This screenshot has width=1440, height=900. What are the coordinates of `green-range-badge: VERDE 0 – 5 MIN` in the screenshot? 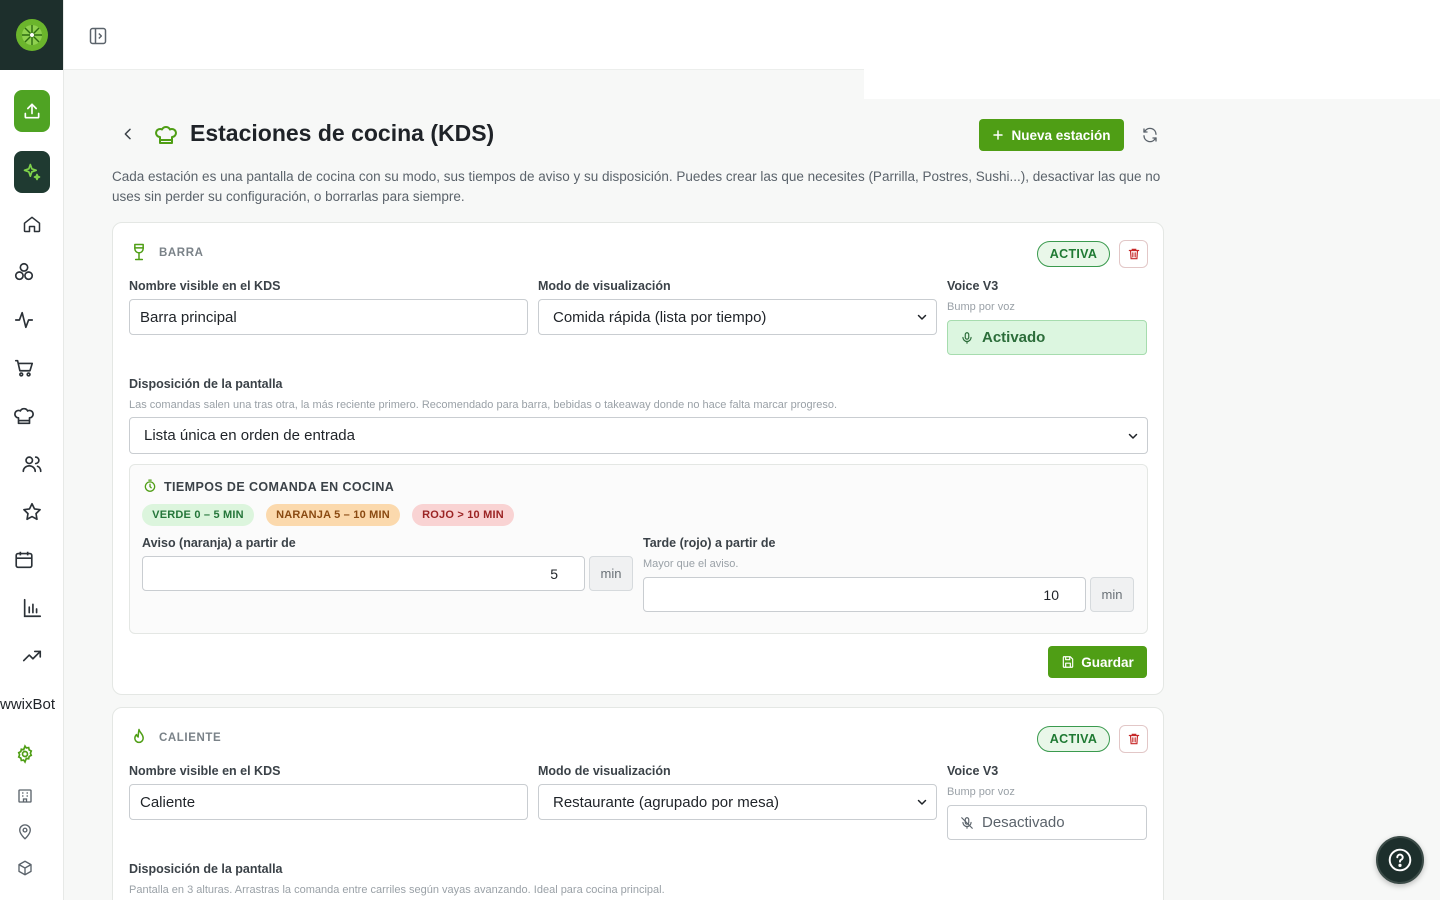 It's located at (198, 515).